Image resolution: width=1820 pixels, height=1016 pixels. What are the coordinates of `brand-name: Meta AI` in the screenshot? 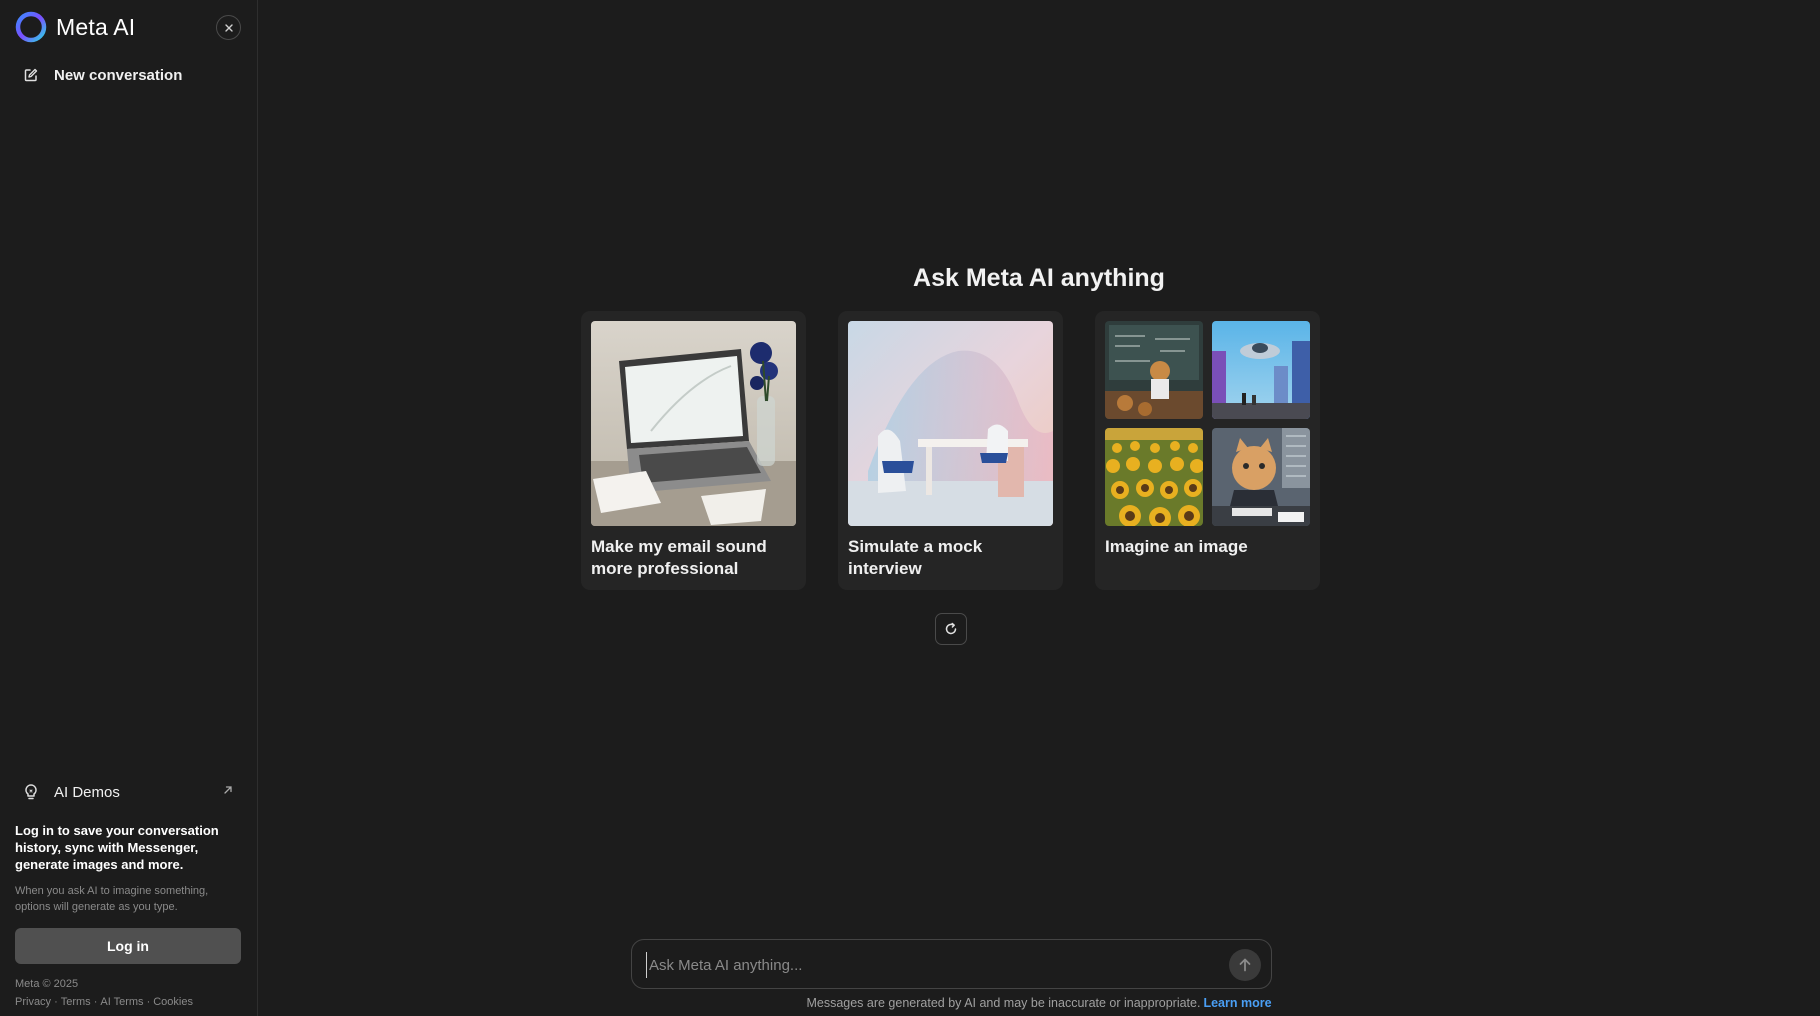 It's located at (96, 26).